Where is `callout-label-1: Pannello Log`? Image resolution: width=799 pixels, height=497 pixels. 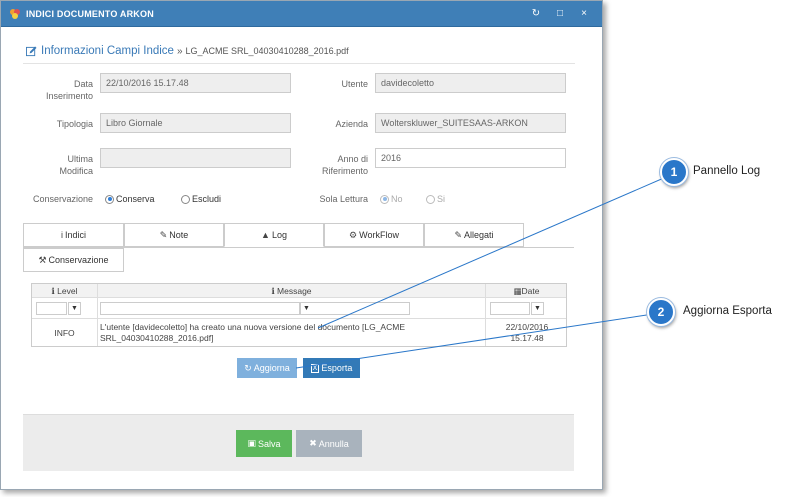
callout-label-1: Pannello Log is located at coordinates (727, 171).